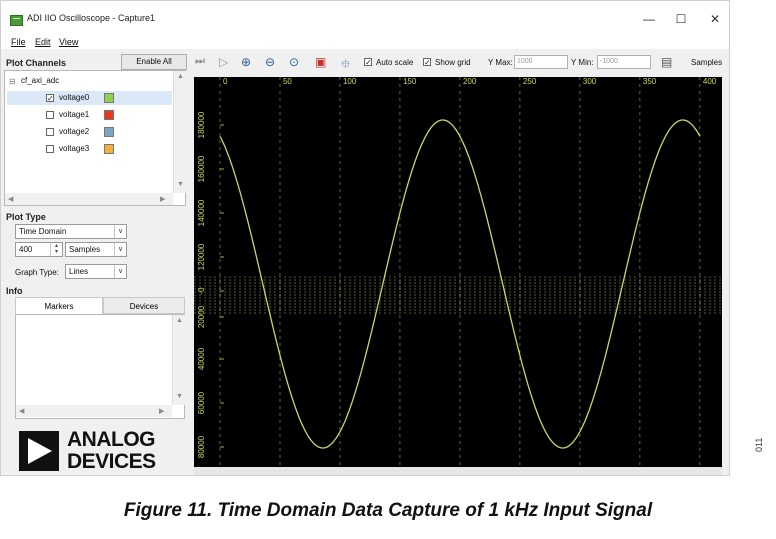 Image resolution: width=776 pixels, height=539 pixels. What do you see at coordinates (36, 63) in the screenshot?
I see `plot-channels-header: Plot Channels` at bounding box center [36, 63].